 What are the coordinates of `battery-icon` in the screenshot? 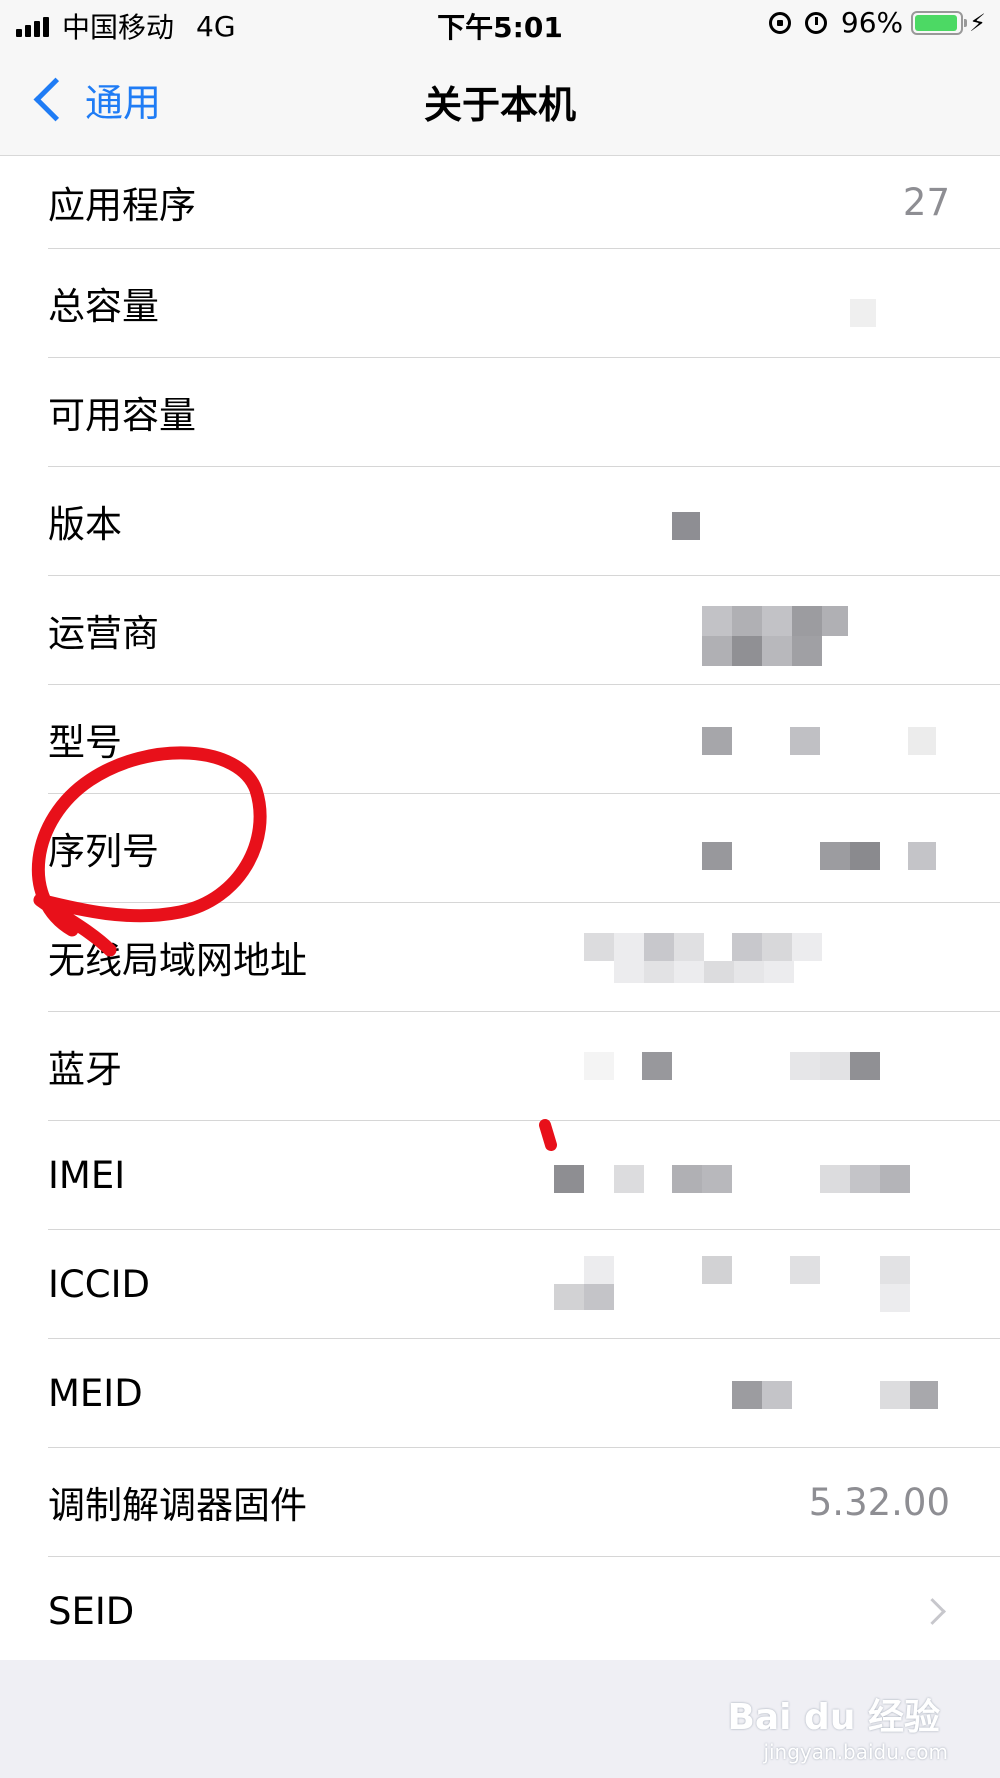 It's located at (939, 22).